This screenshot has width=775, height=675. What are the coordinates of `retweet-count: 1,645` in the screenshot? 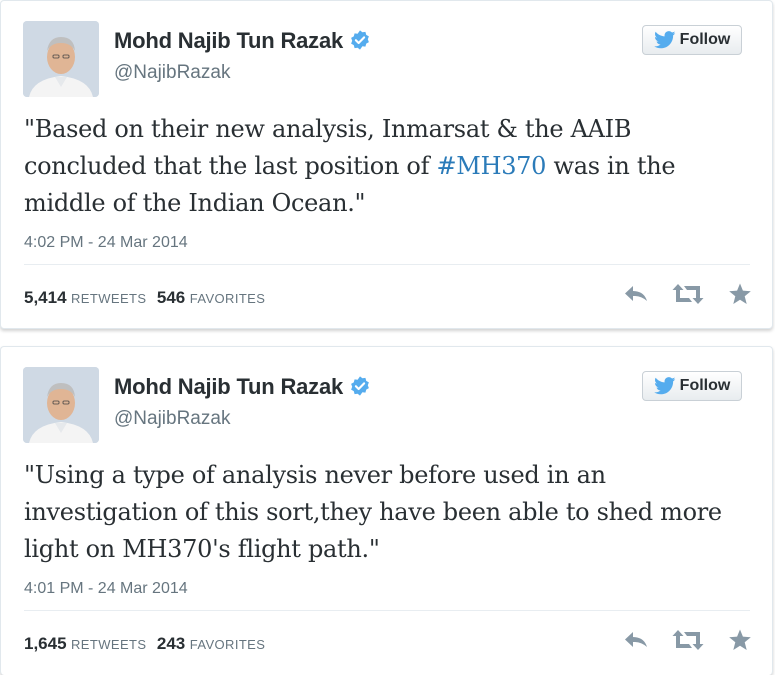 It's located at (45, 643).